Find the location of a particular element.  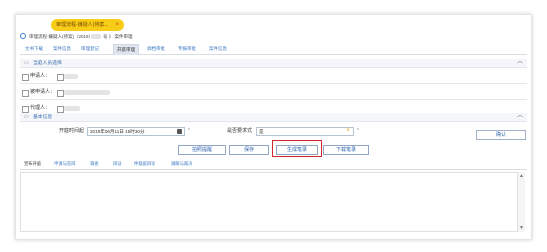

row-respondent: 被申请人： is located at coordinates (273, 92).